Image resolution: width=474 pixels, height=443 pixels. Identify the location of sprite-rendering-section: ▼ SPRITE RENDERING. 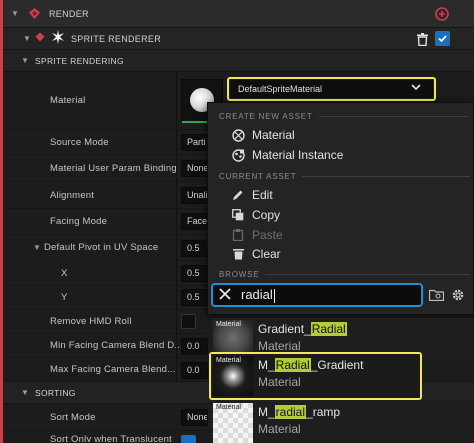
(238, 61).